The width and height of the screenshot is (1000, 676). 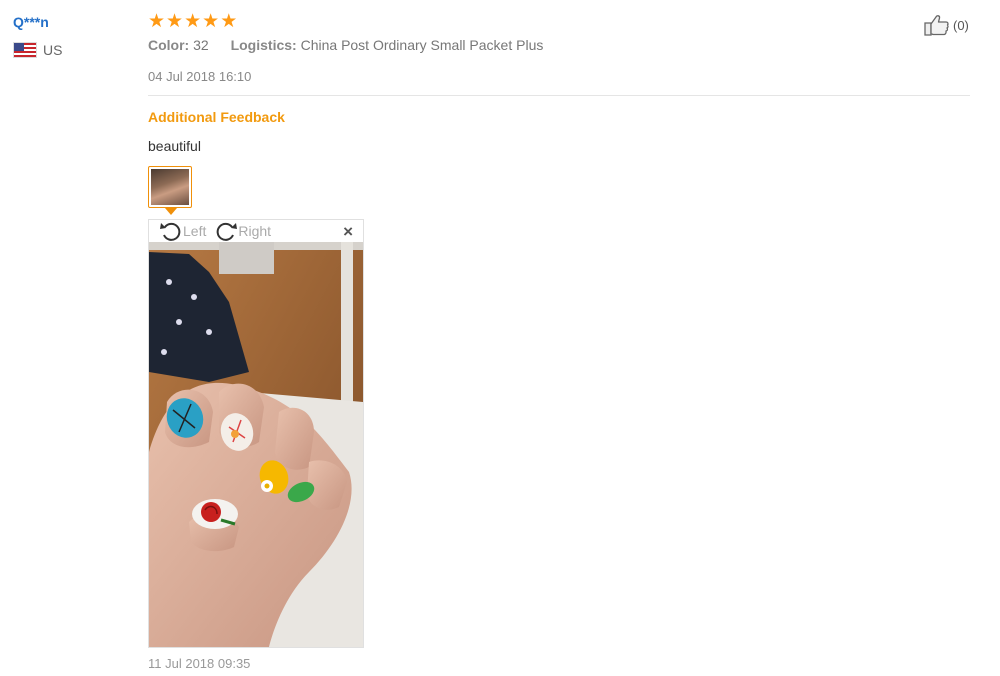 I want to click on country-code: US, so click(x=53, y=50).